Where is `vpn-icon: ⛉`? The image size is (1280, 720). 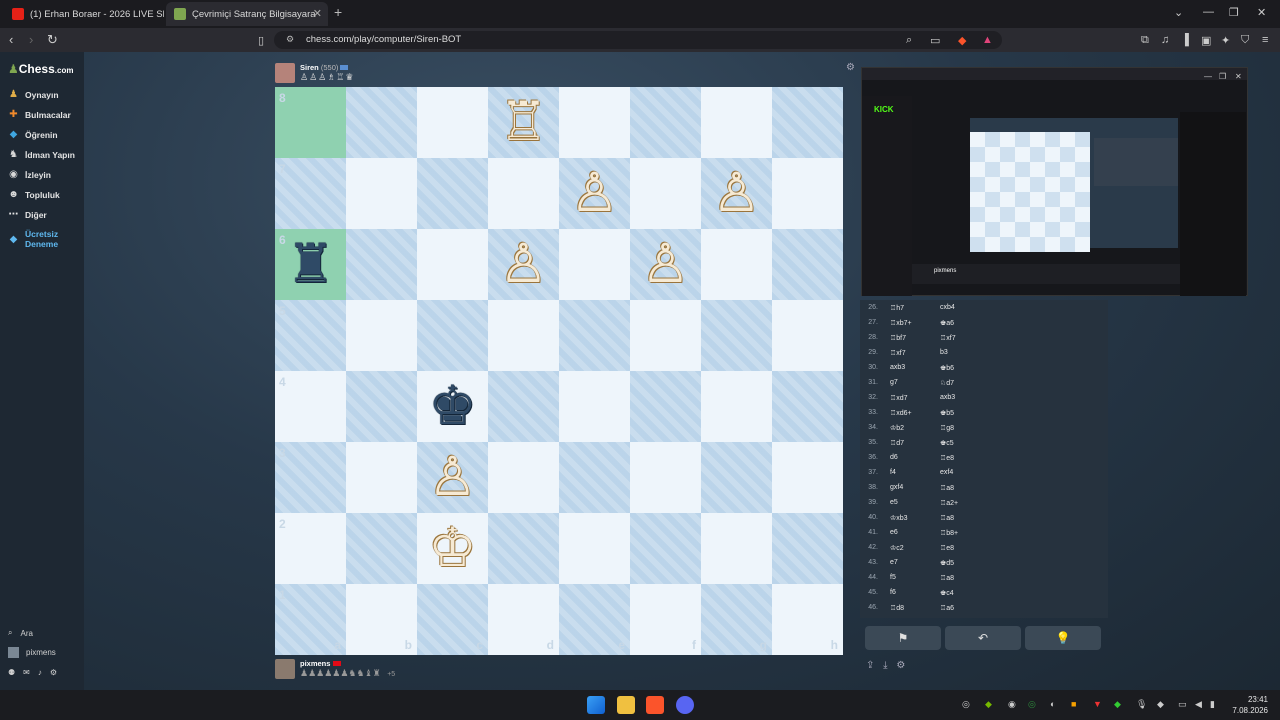
vpn-icon: ⛉ is located at coordinates (1245, 40).